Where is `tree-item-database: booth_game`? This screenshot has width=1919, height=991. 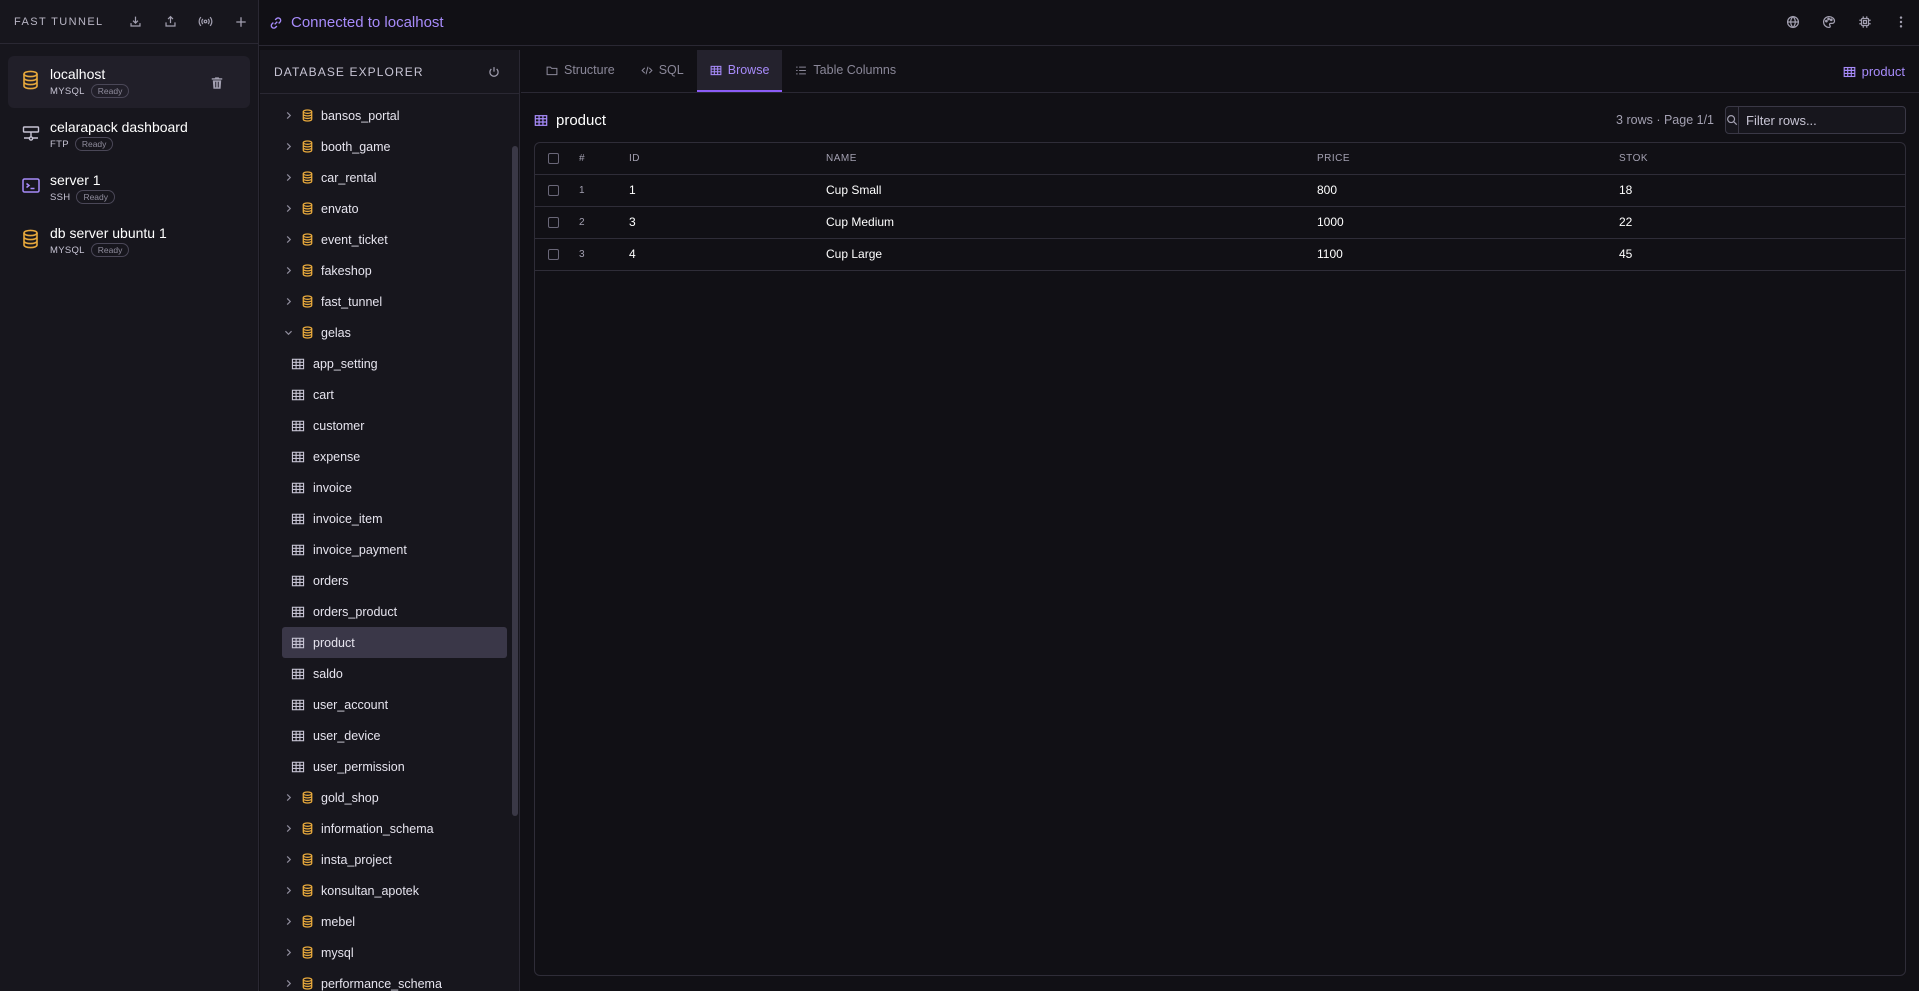 tree-item-database: booth_game is located at coordinates (394, 146).